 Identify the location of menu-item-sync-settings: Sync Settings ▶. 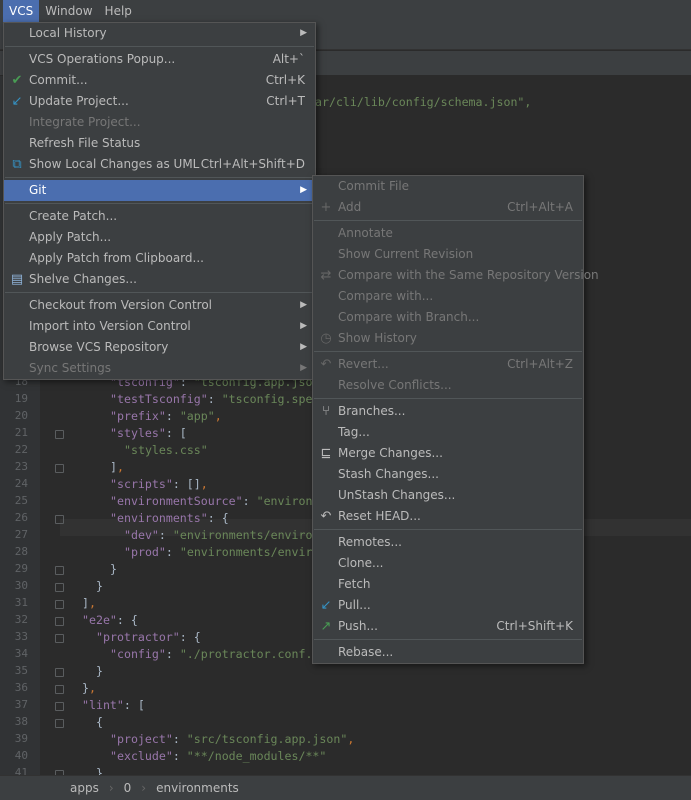
(159, 368).